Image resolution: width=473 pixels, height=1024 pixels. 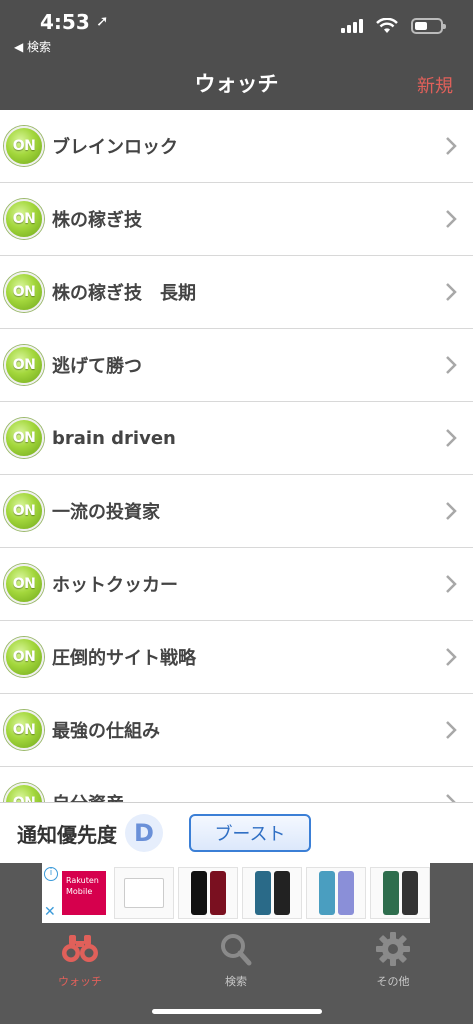 I want to click on battery-icon, so click(x=428, y=26).